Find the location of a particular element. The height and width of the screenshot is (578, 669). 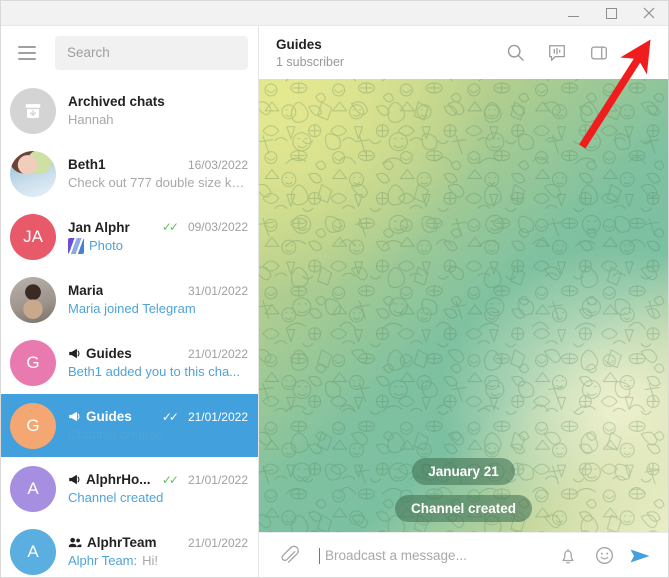

search-button is located at coordinates (515, 53).